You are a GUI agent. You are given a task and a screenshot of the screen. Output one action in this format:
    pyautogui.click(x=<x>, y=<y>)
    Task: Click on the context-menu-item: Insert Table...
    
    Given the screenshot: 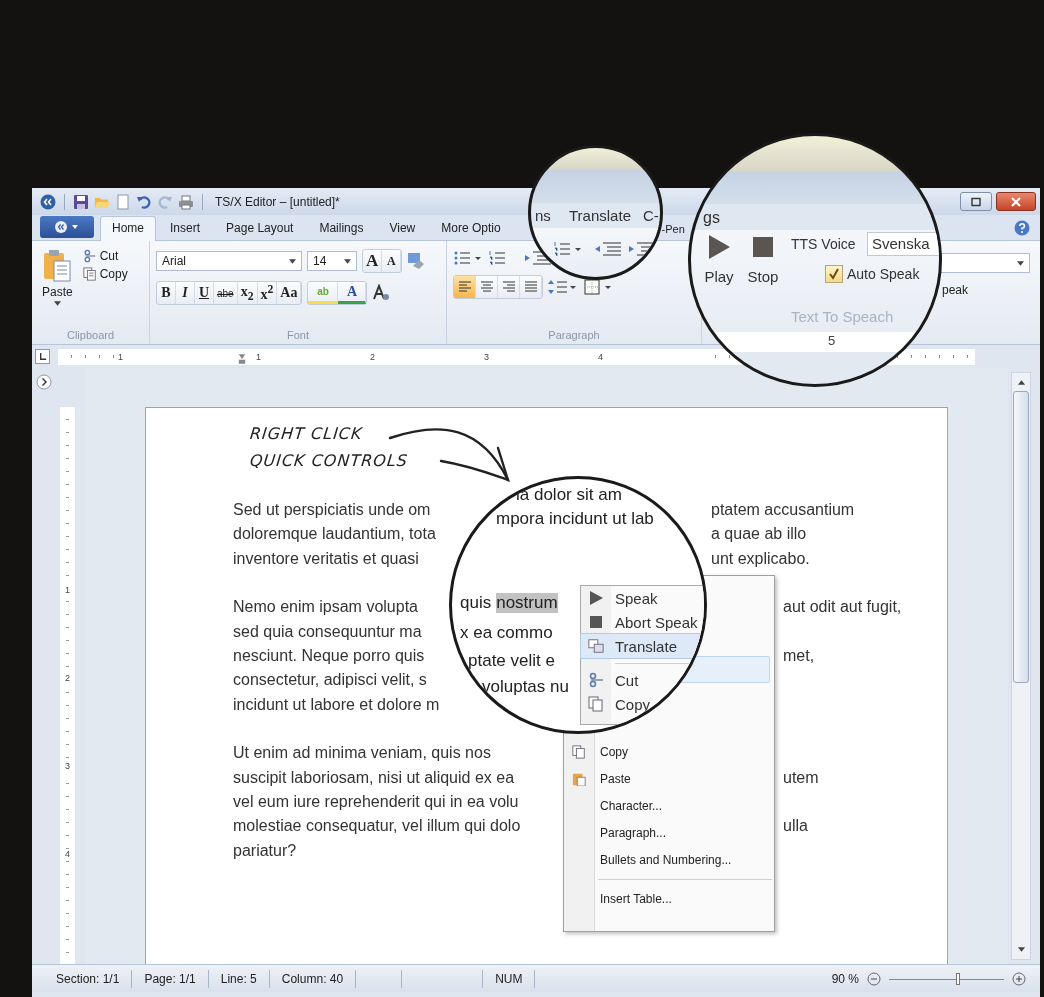 What is the action you would take?
    pyautogui.click(x=669, y=898)
    